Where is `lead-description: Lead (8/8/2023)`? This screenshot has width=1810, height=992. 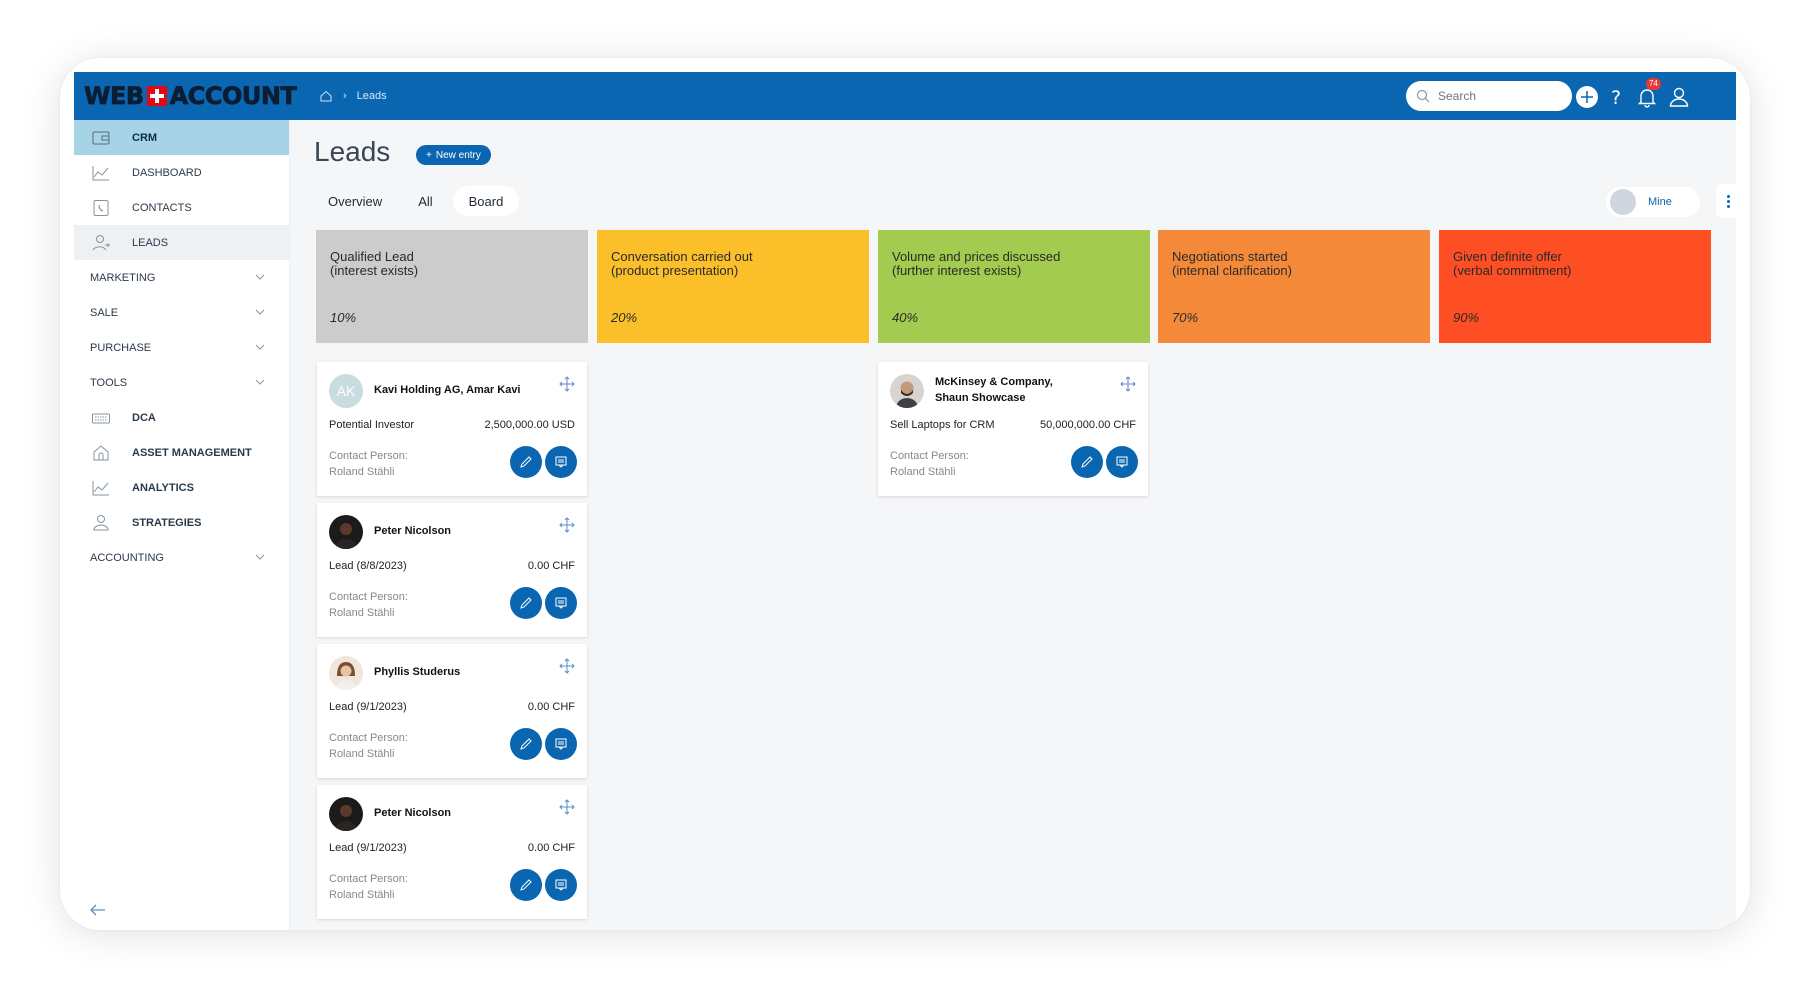 lead-description: Lead (8/8/2023) is located at coordinates (368, 566).